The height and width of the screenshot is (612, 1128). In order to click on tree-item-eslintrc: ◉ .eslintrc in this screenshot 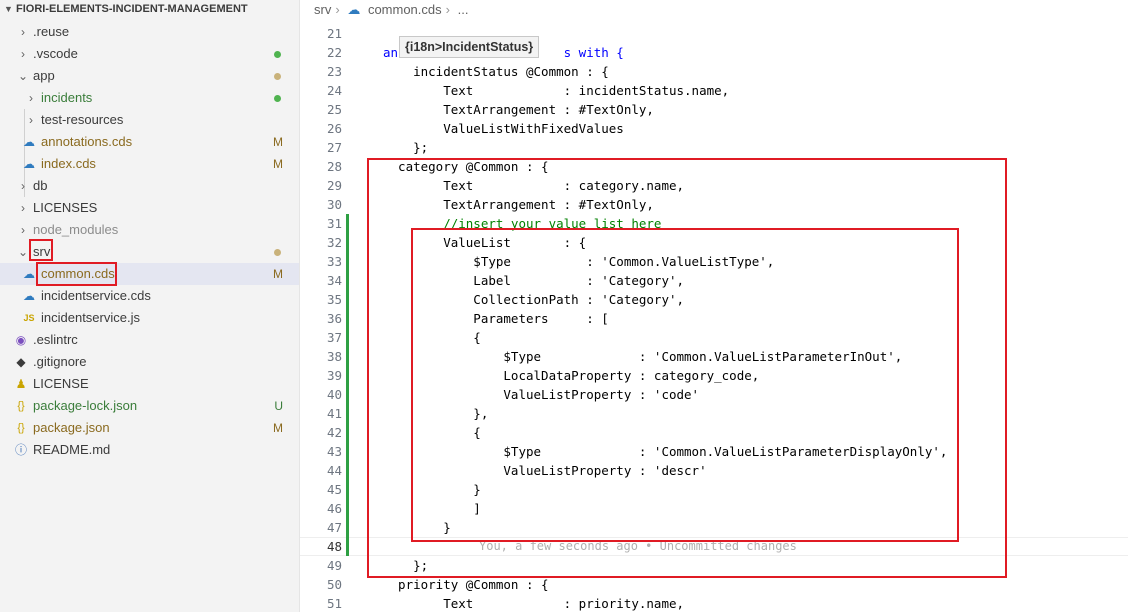, I will do `click(149, 340)`.